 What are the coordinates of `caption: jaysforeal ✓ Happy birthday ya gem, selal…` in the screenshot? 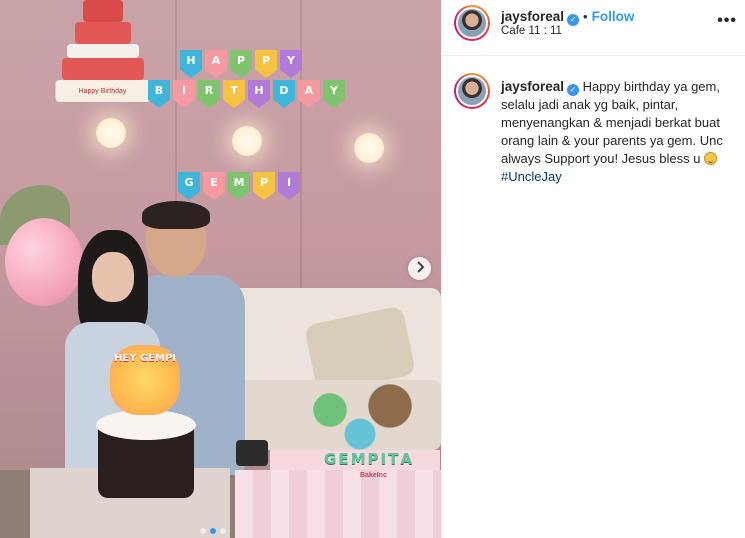 It's located at (619, 132).